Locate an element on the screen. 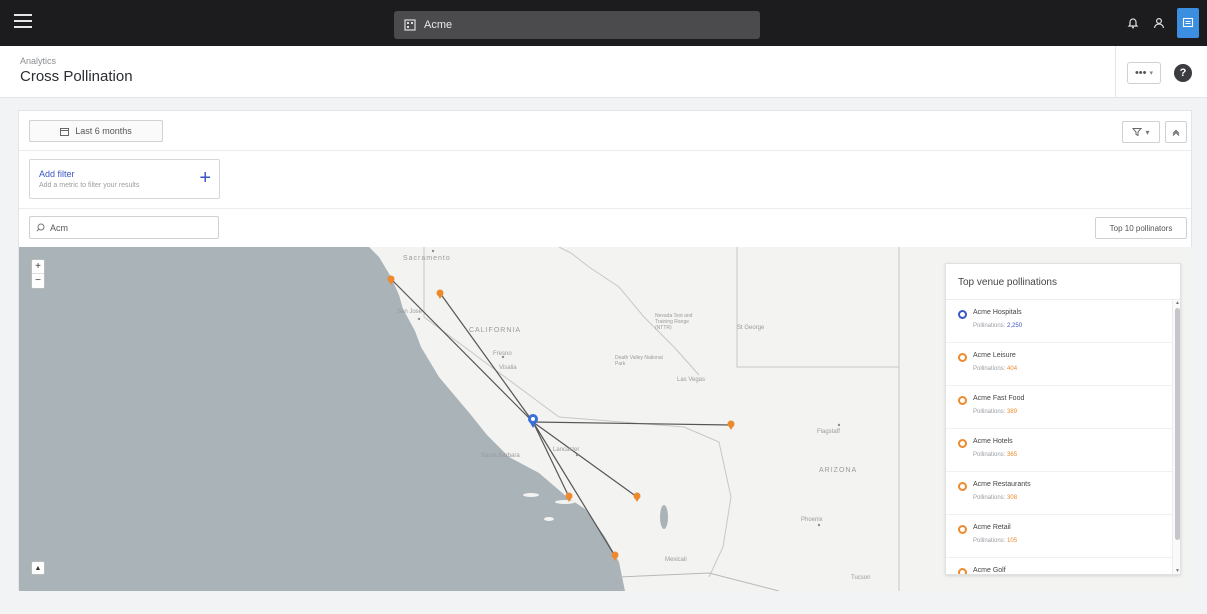 The width and height of the screenshot is (1207, 614). hub-pin is located at coordinates (533, 421).